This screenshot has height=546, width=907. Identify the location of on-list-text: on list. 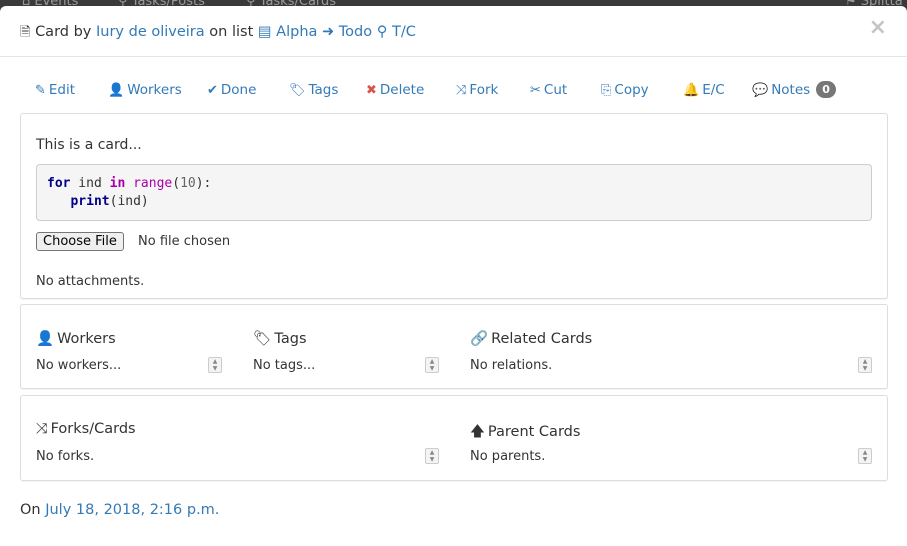
(231, 32).